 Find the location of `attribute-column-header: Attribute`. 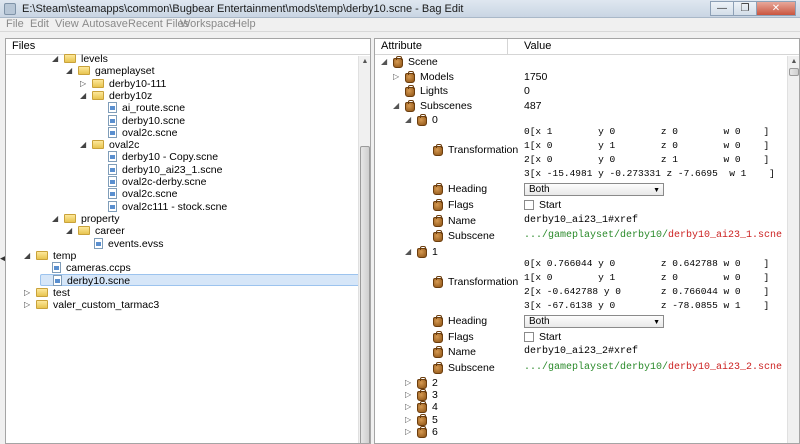

attribute-column-header: Attribute is located at coordinates (401, 47).